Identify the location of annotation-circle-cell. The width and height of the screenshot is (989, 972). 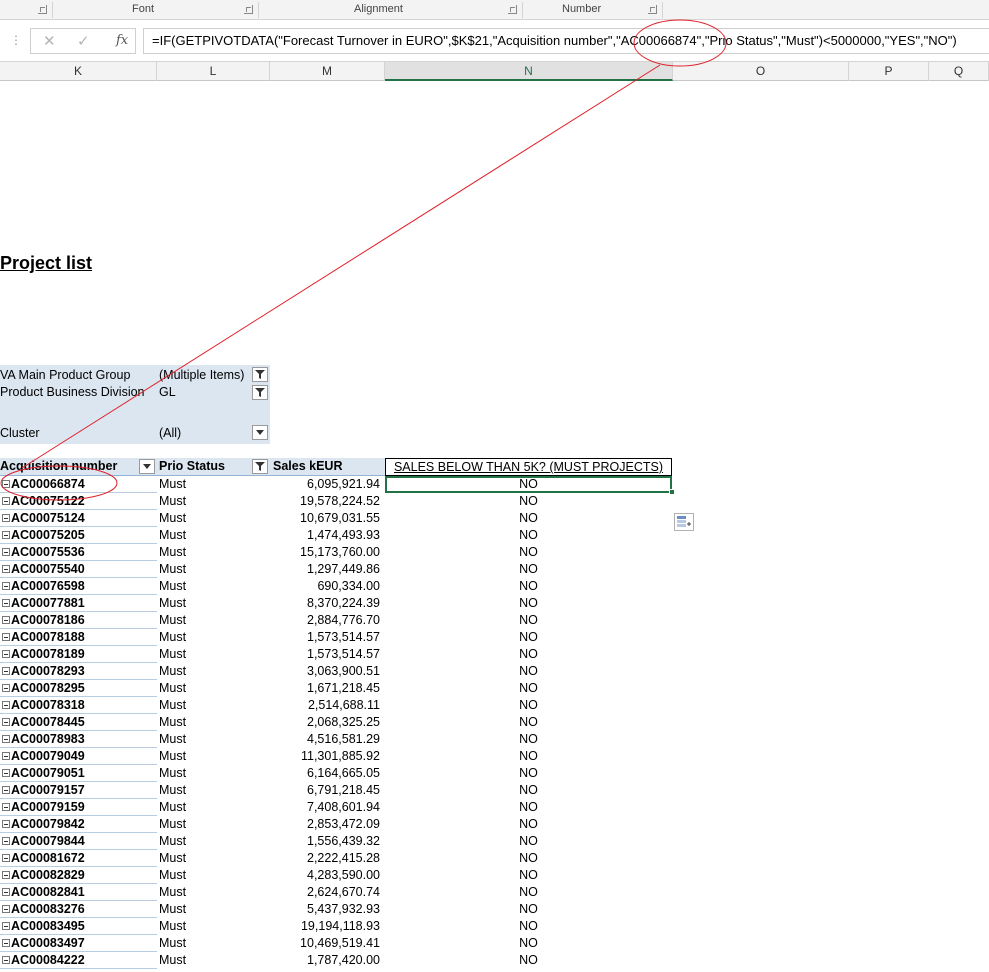
(59, 483).